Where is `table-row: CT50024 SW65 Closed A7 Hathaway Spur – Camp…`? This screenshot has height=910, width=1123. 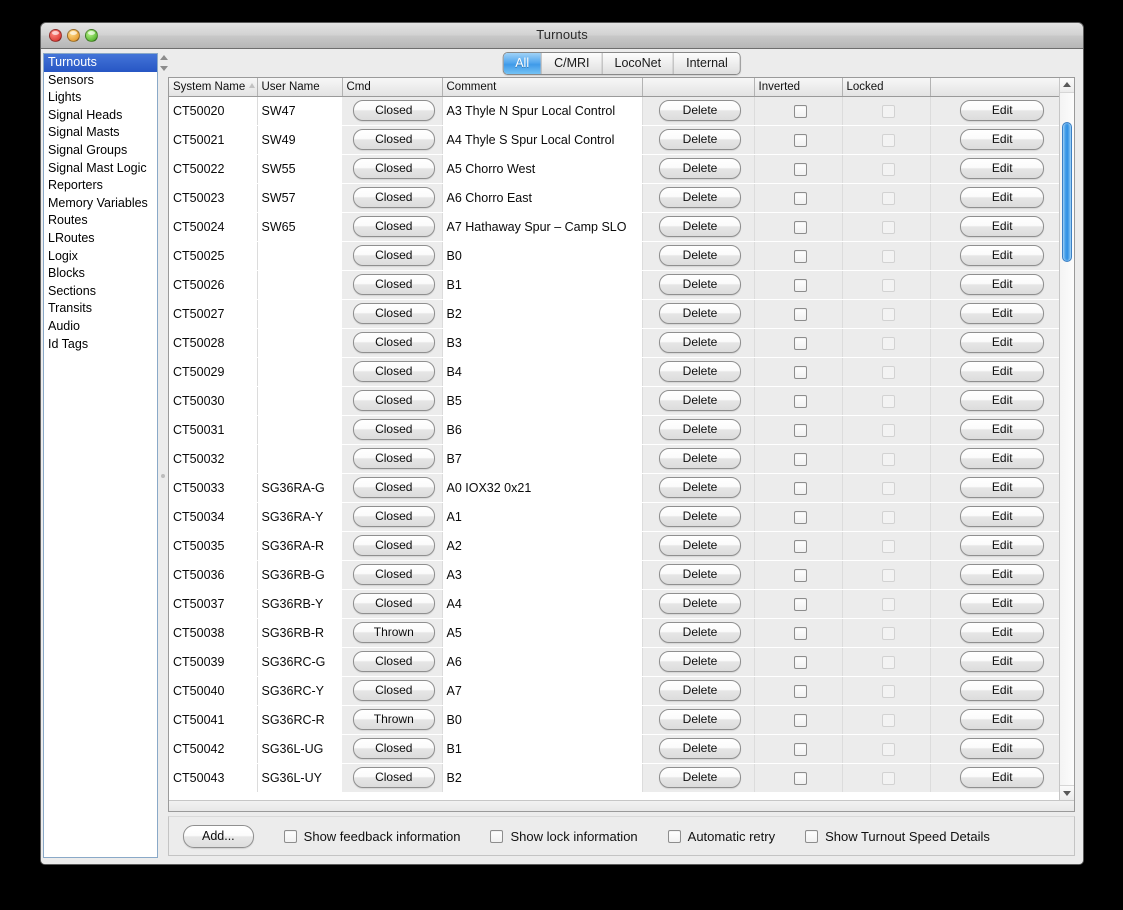 table-row: CT50024 SW65 Closed A7 Hathaway Spur – Camp… is located at coordinates (619, 227).